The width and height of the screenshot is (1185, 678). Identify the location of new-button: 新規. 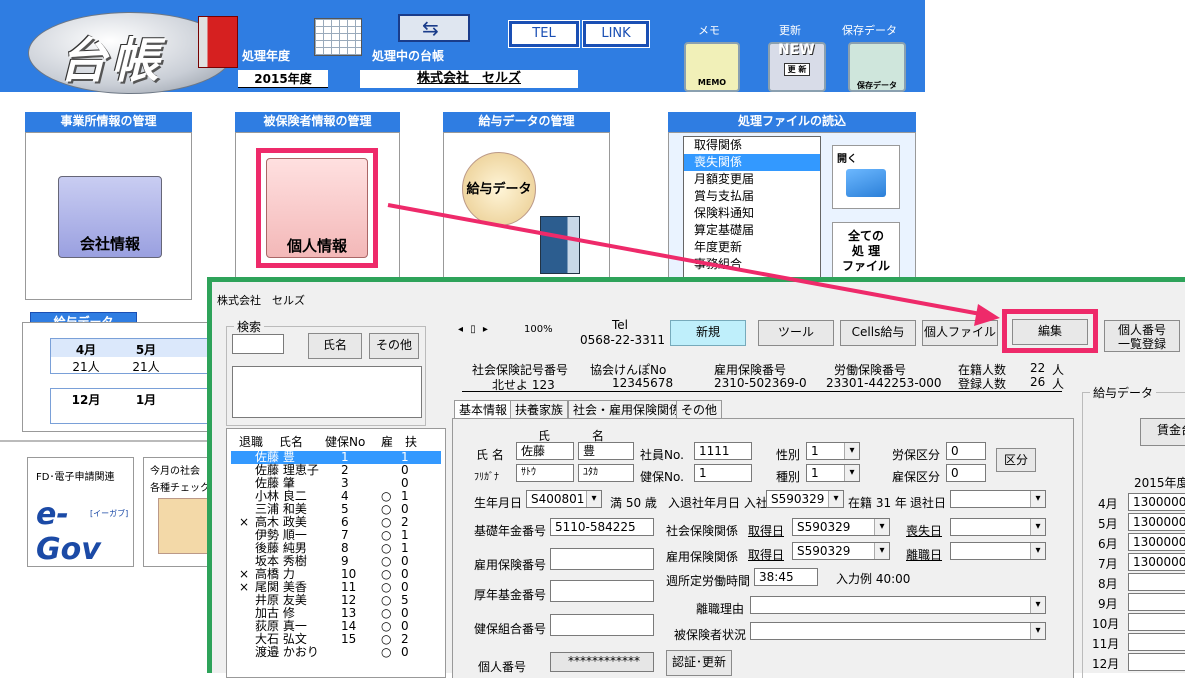
(708, 333).